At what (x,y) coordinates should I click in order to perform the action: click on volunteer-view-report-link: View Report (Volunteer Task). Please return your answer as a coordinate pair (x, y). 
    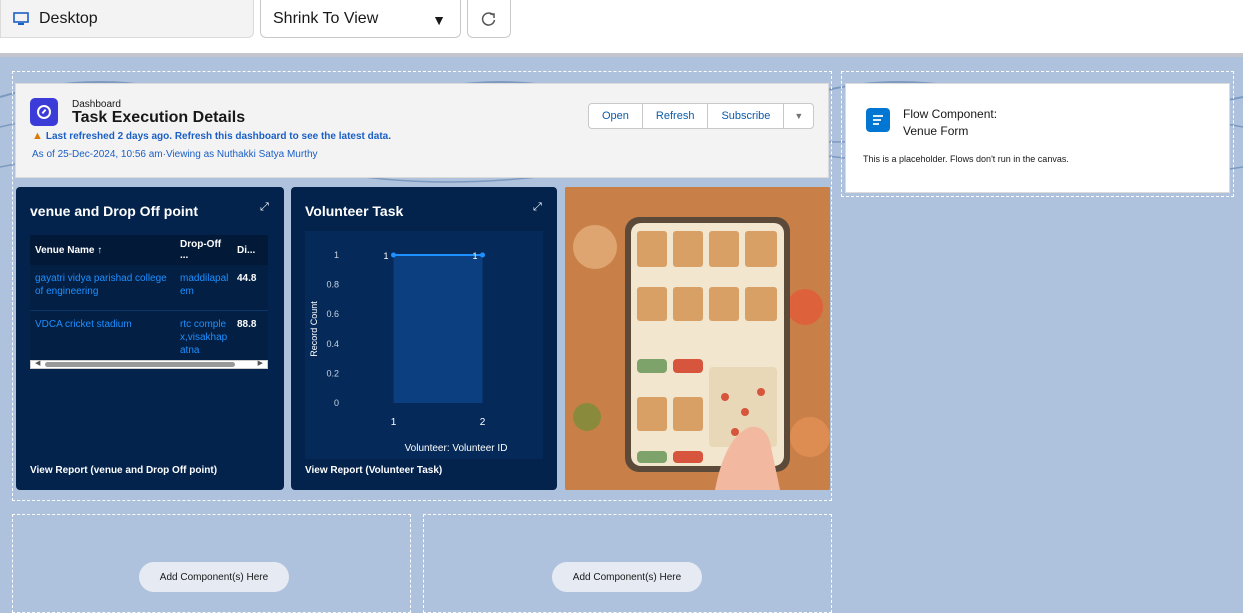
    Looking at the image, I should click on (373, 470).